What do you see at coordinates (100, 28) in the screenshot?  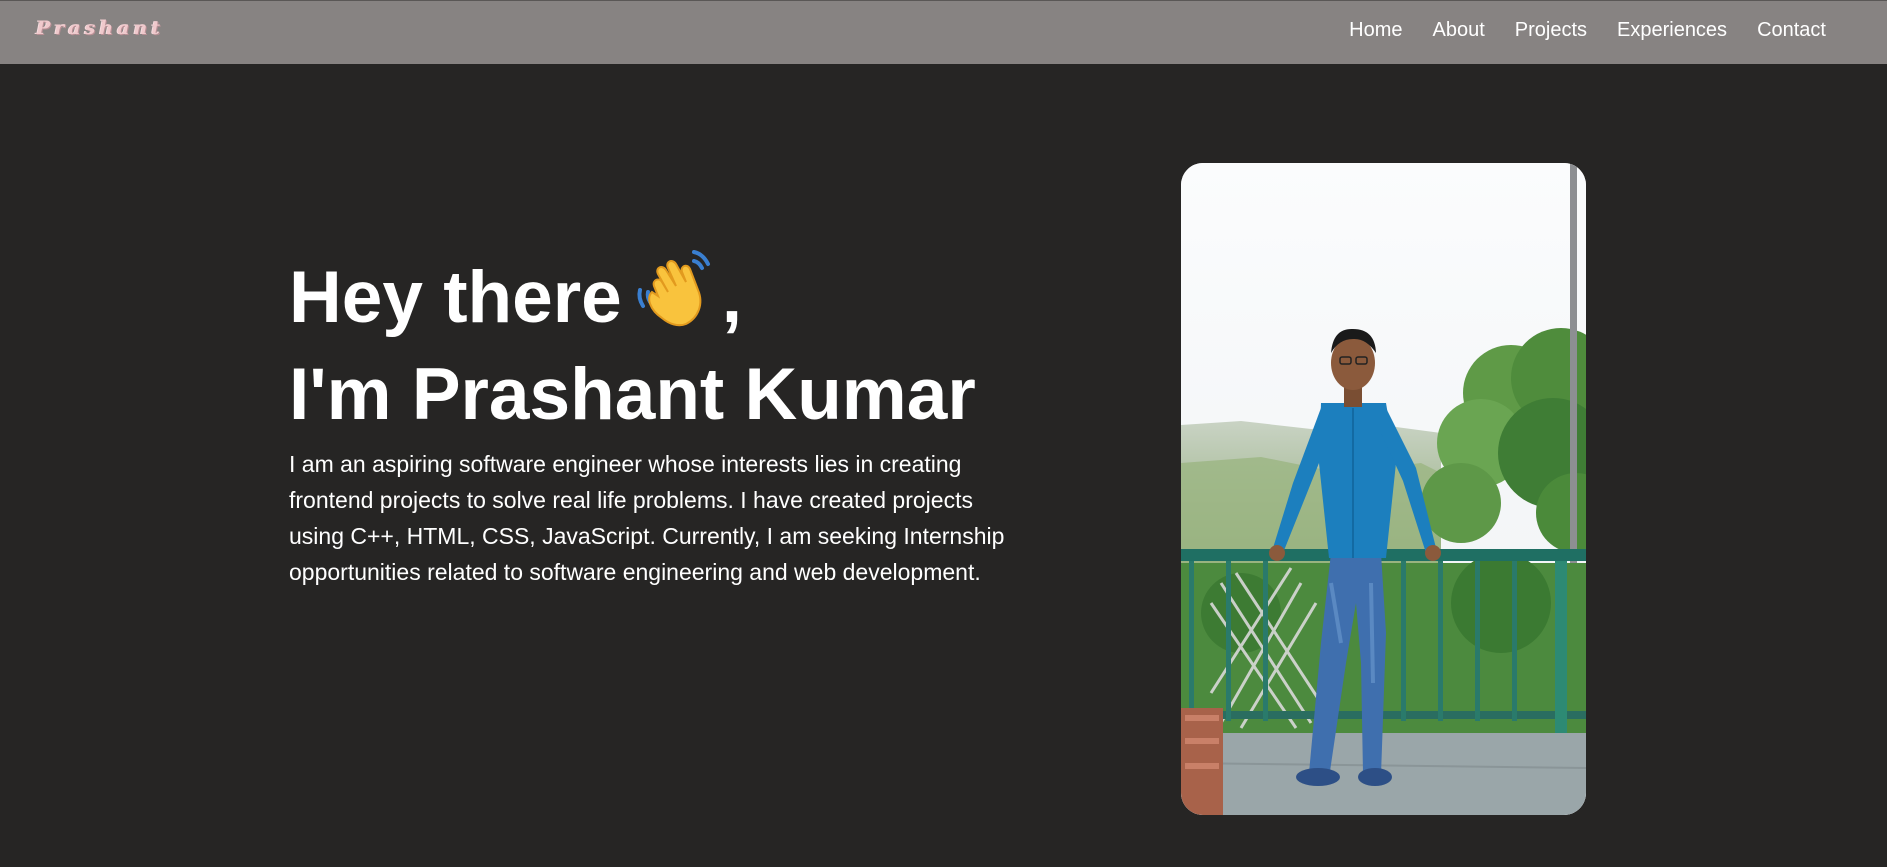 I see `site-logo: Prashant` at bounding box center [100, 28].